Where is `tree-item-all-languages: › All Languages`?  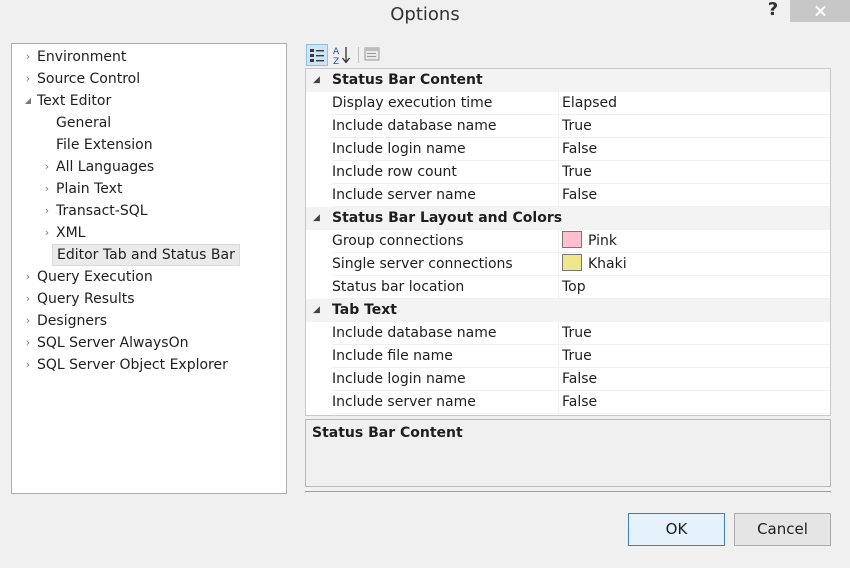 tree-item-all-languages: › All Languages is located at coordinates (149, 167).